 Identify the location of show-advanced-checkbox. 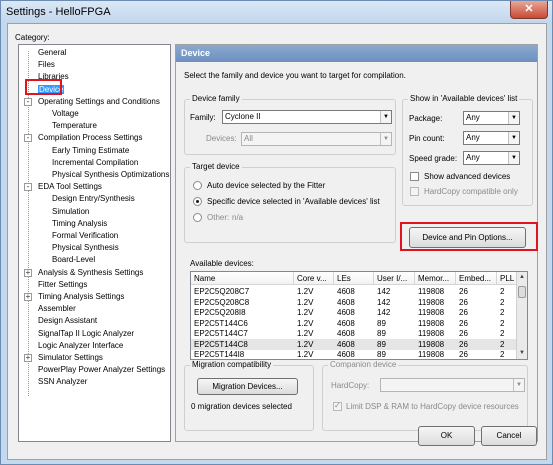
(414, 176).